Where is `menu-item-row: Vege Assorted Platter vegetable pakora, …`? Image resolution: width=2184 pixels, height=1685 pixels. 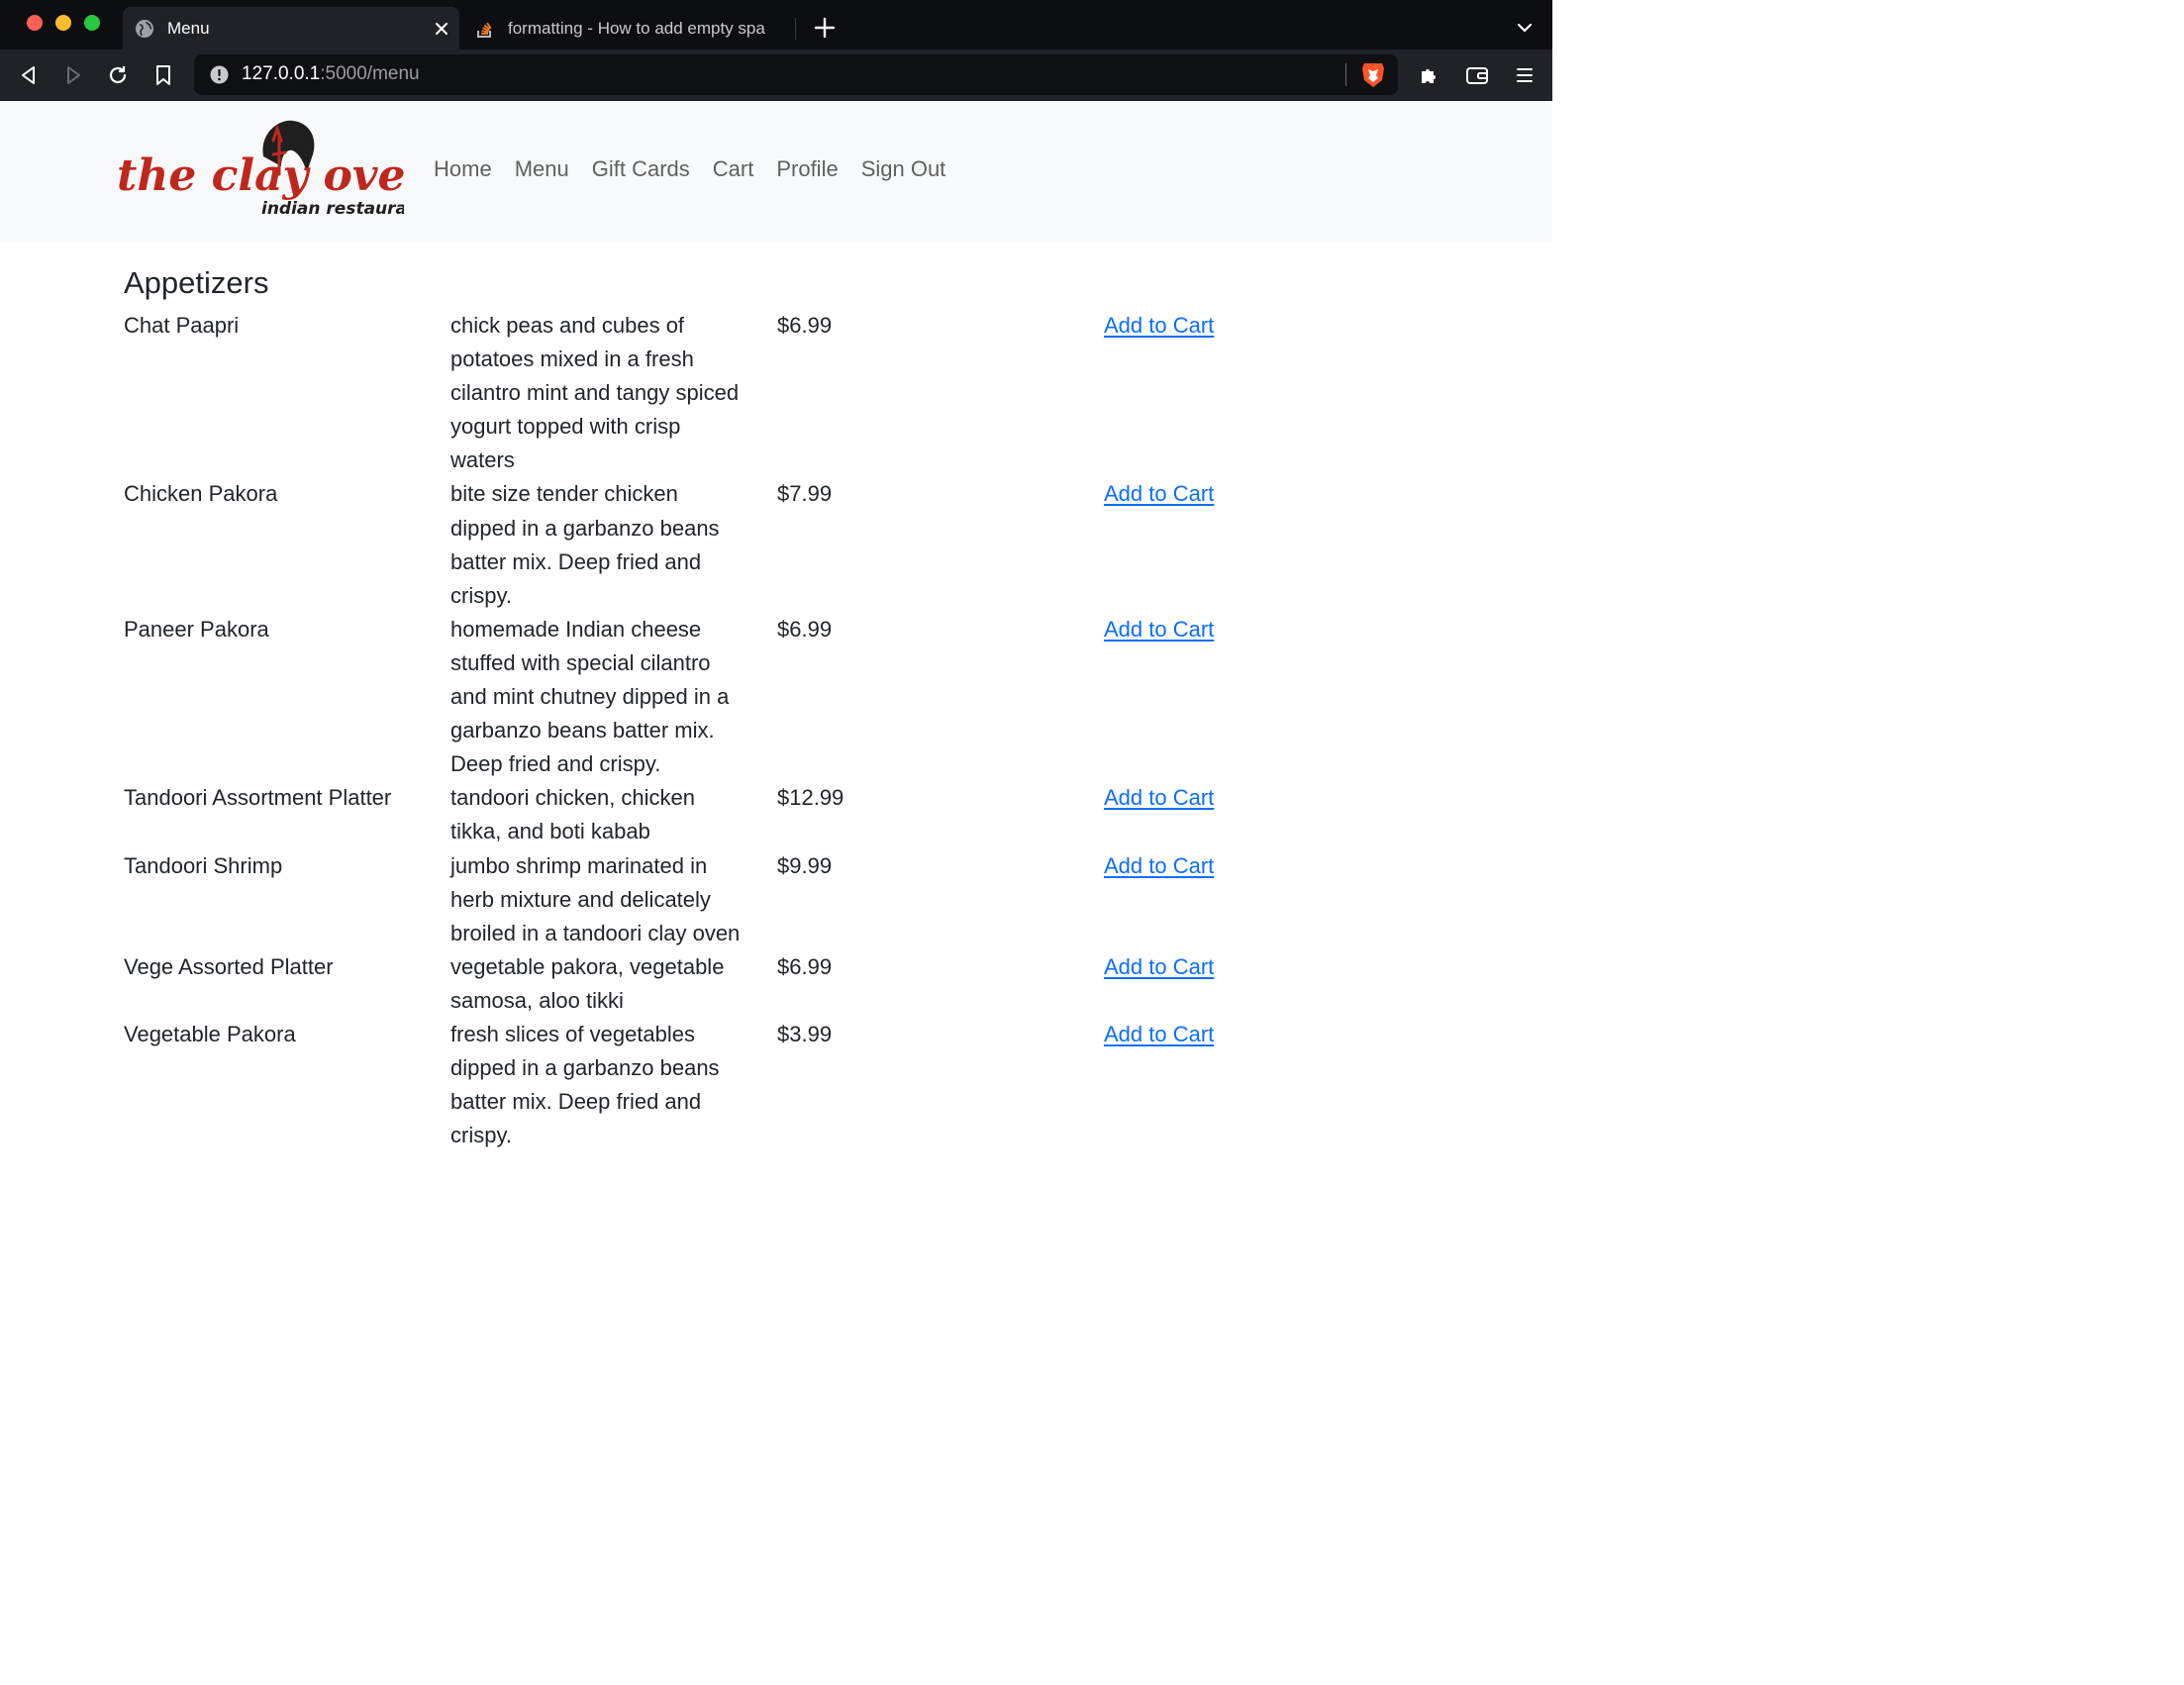 menu-item-row: Vege Assorted Platter vegetable pakora, … is located at coordinates (713, 984).